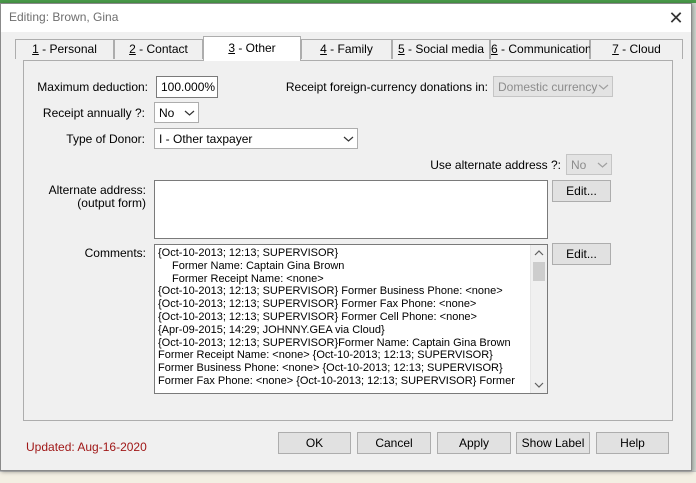 Image resolution: width=696 pixels, height=483 pixels. I want to click on tab-personal: 1 - Personal, so click(64, 49).